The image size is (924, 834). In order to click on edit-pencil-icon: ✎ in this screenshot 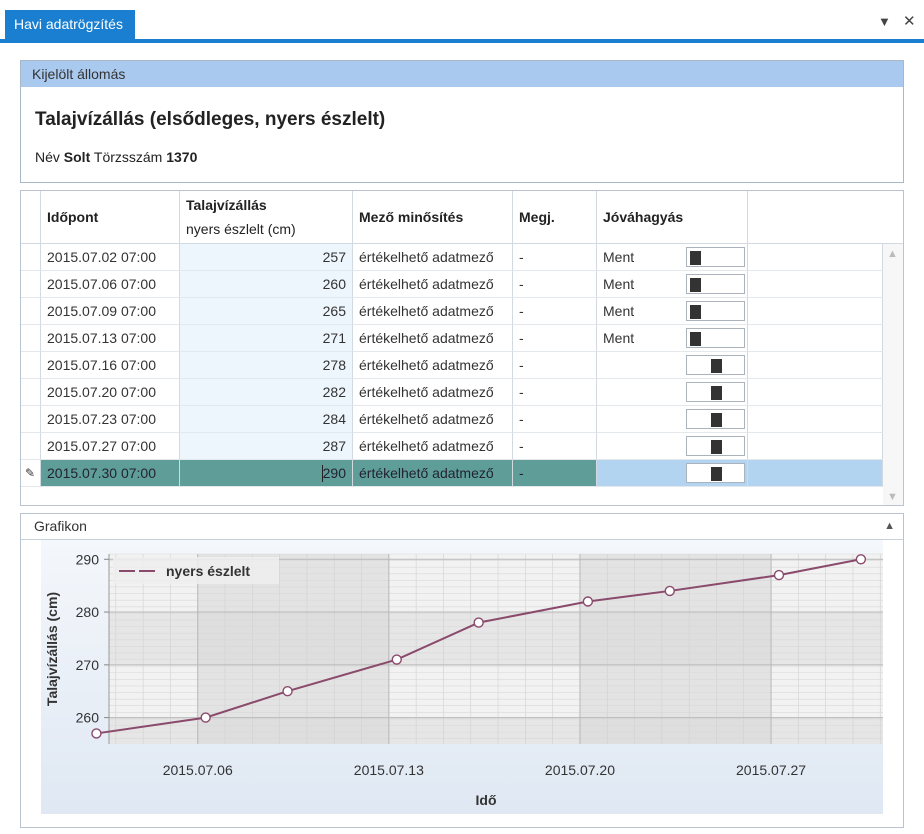, I will do `click(30, 473)`.